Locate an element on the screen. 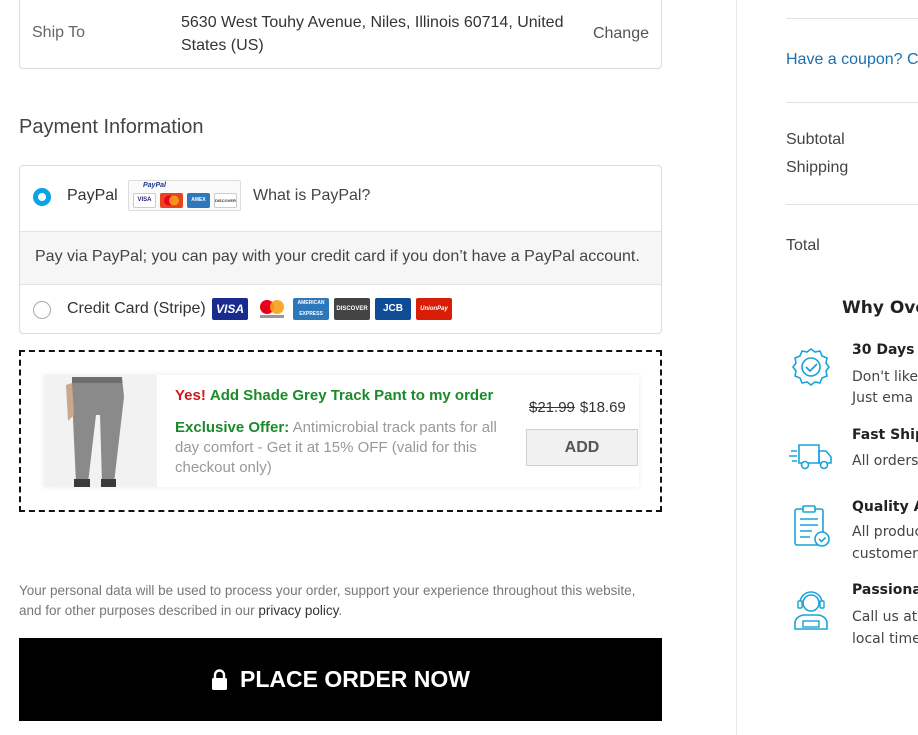  offer-price: $21.99 $18.69 is located at coordinates (577, 407).